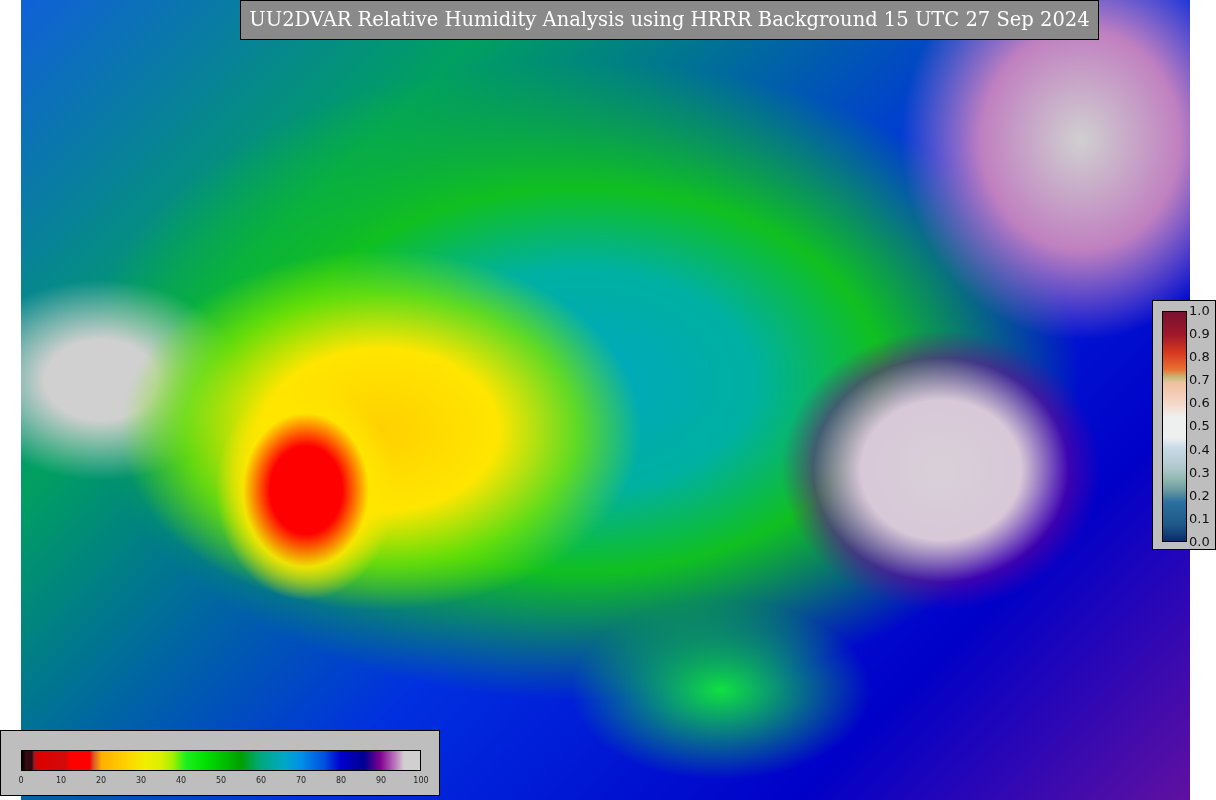 The image size is (1216, 800). What do you see at coordinates (1199, 518) in the screenshot?
I see `tick-label: 0.1` at bounding box center [1199, 518].